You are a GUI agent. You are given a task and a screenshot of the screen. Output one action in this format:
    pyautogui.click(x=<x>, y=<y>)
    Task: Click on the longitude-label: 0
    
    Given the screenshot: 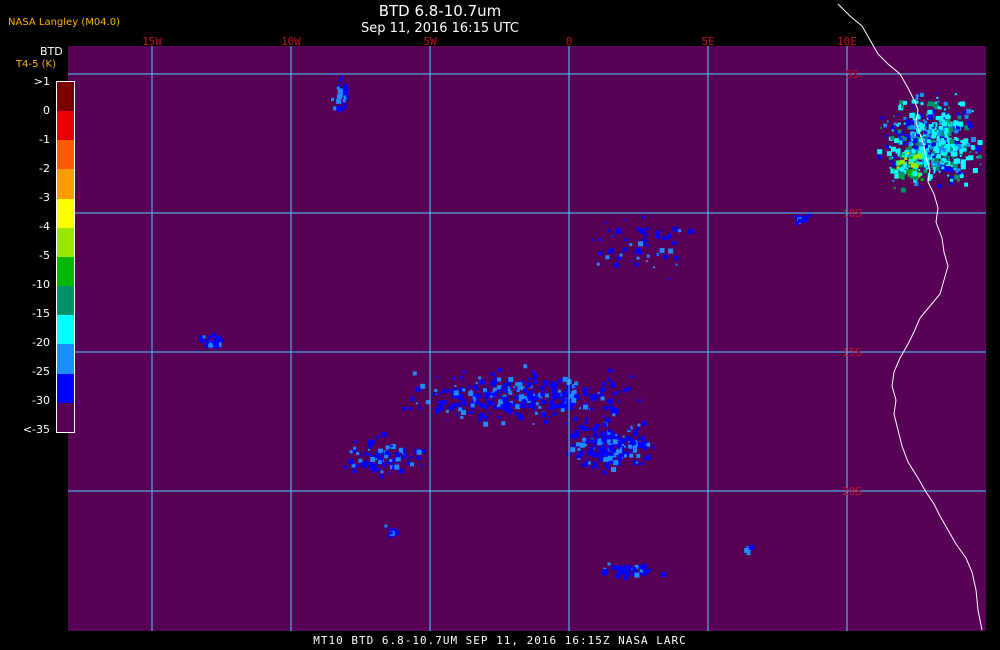 What is the action you would take?
    pyautogui.click(x=569, y=41)
    